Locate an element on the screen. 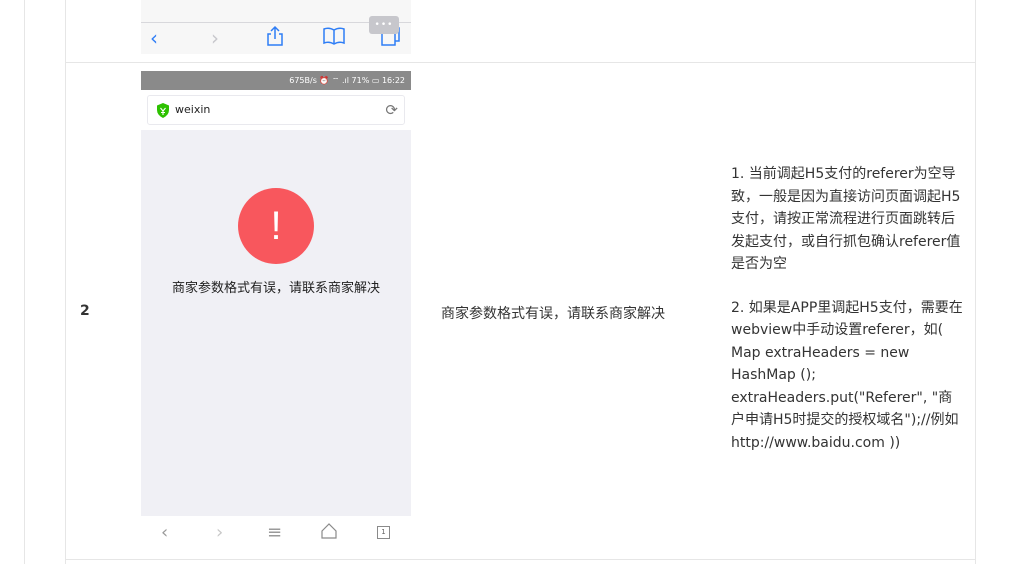  previous-row-screenshot: ‹ › ••• is located at coordinates (276, 27).